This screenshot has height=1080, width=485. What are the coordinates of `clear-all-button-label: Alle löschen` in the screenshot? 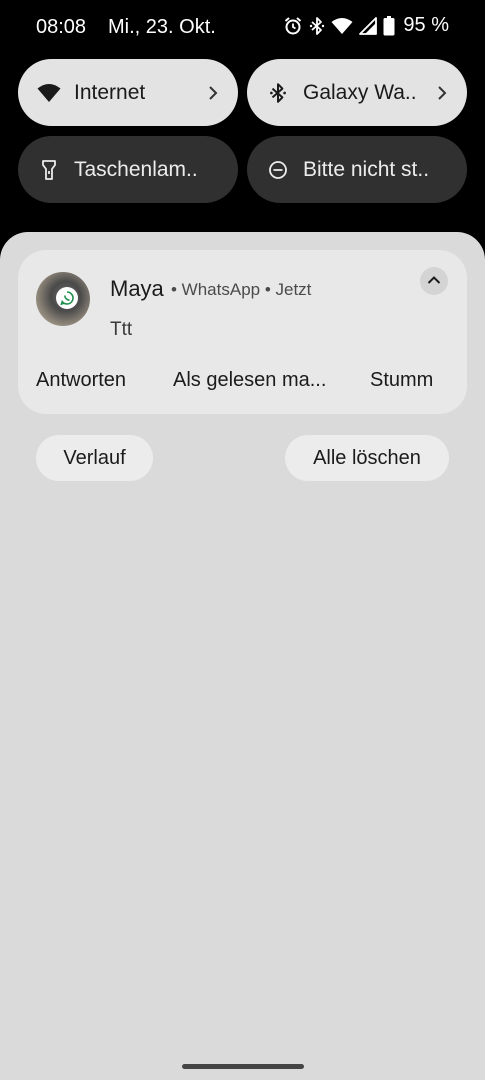 It's located at (367, 457).